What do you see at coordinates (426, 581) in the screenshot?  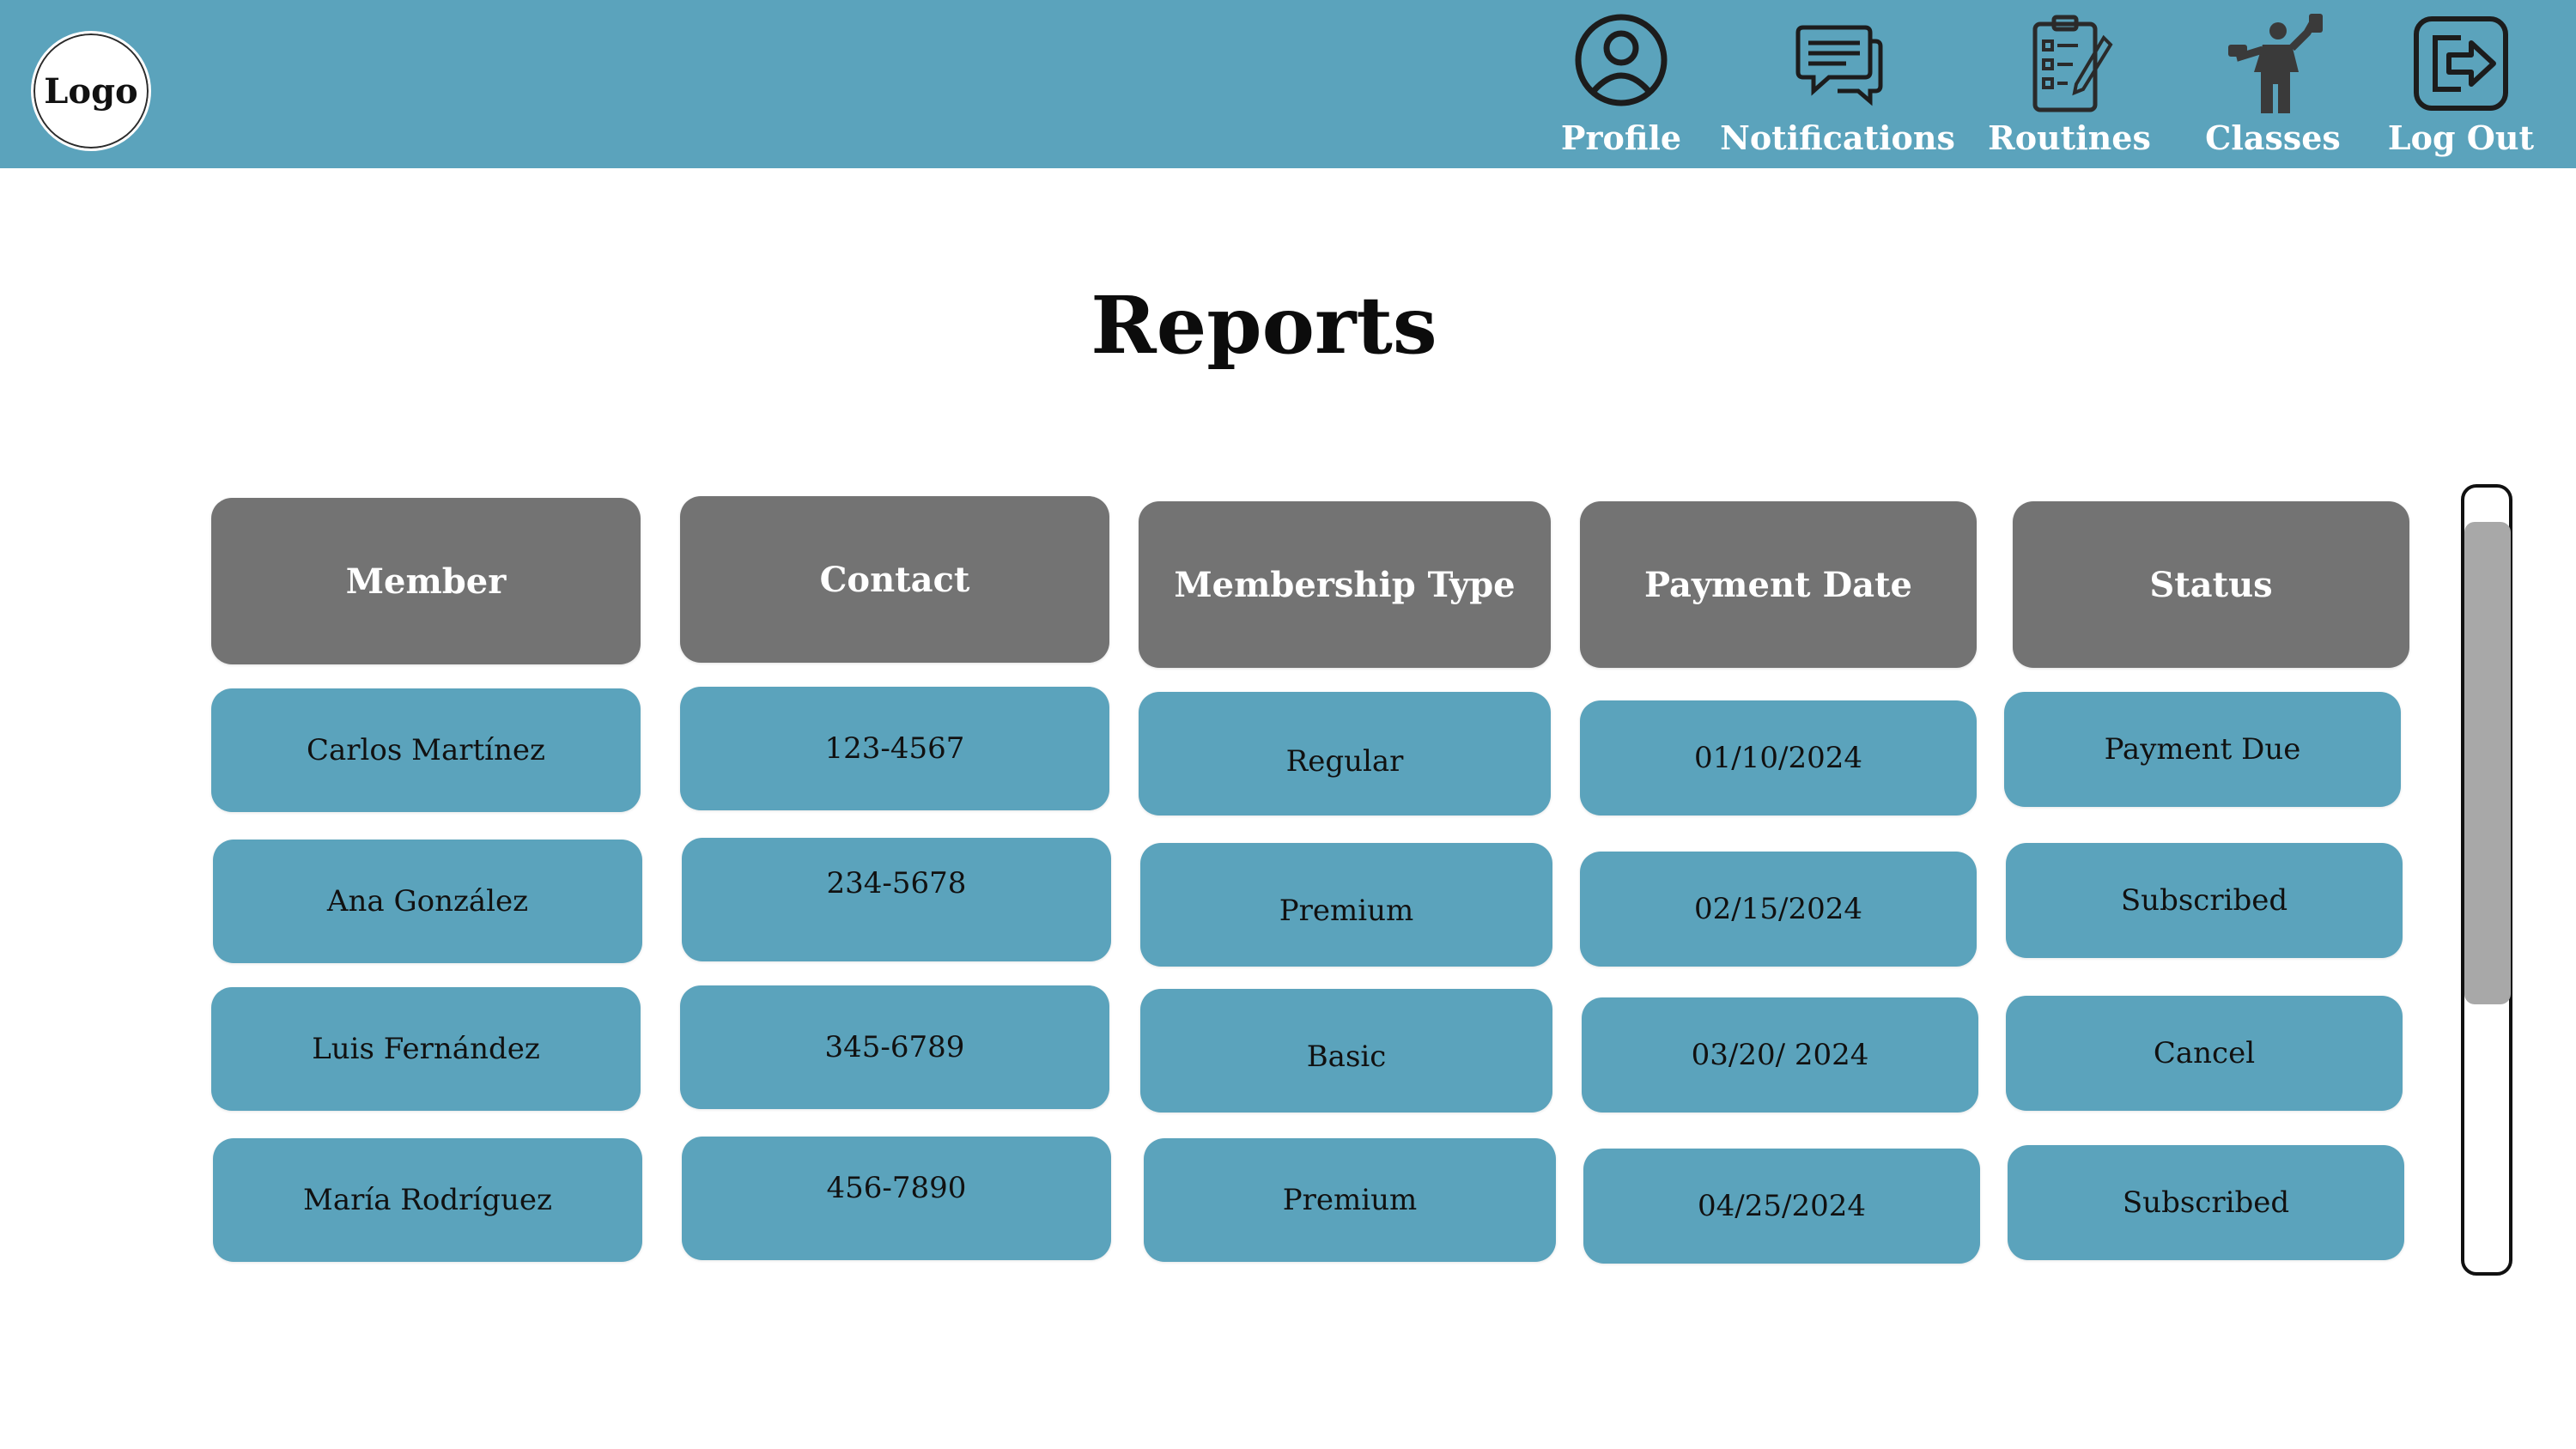 I see `column-header-member: Member` at bounding box center [426, 581].